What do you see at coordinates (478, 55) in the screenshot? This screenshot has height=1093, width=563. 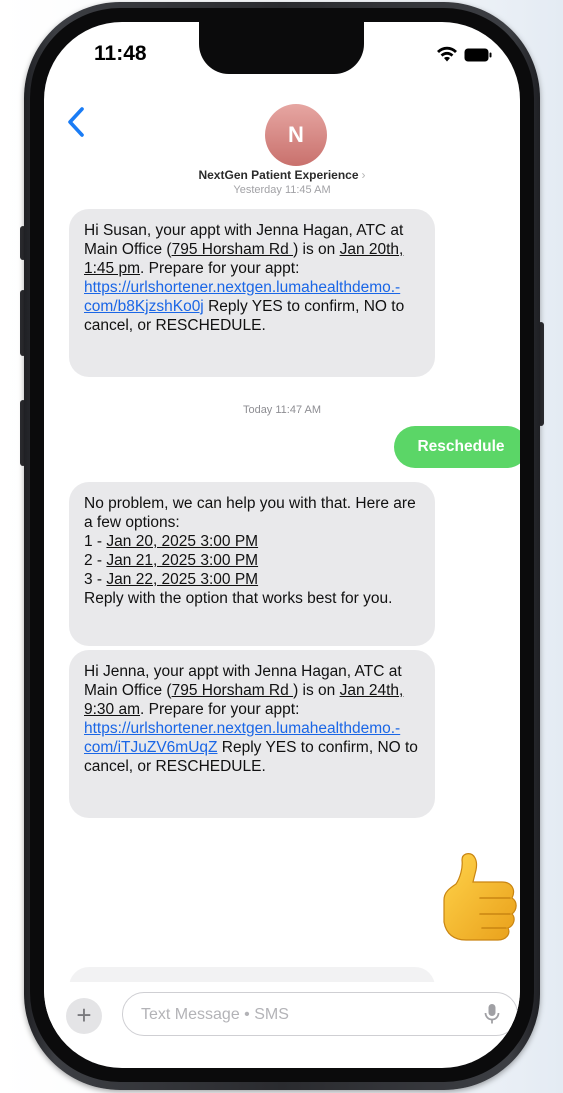 I see `battery-icon` at bounding box center [478, 55].